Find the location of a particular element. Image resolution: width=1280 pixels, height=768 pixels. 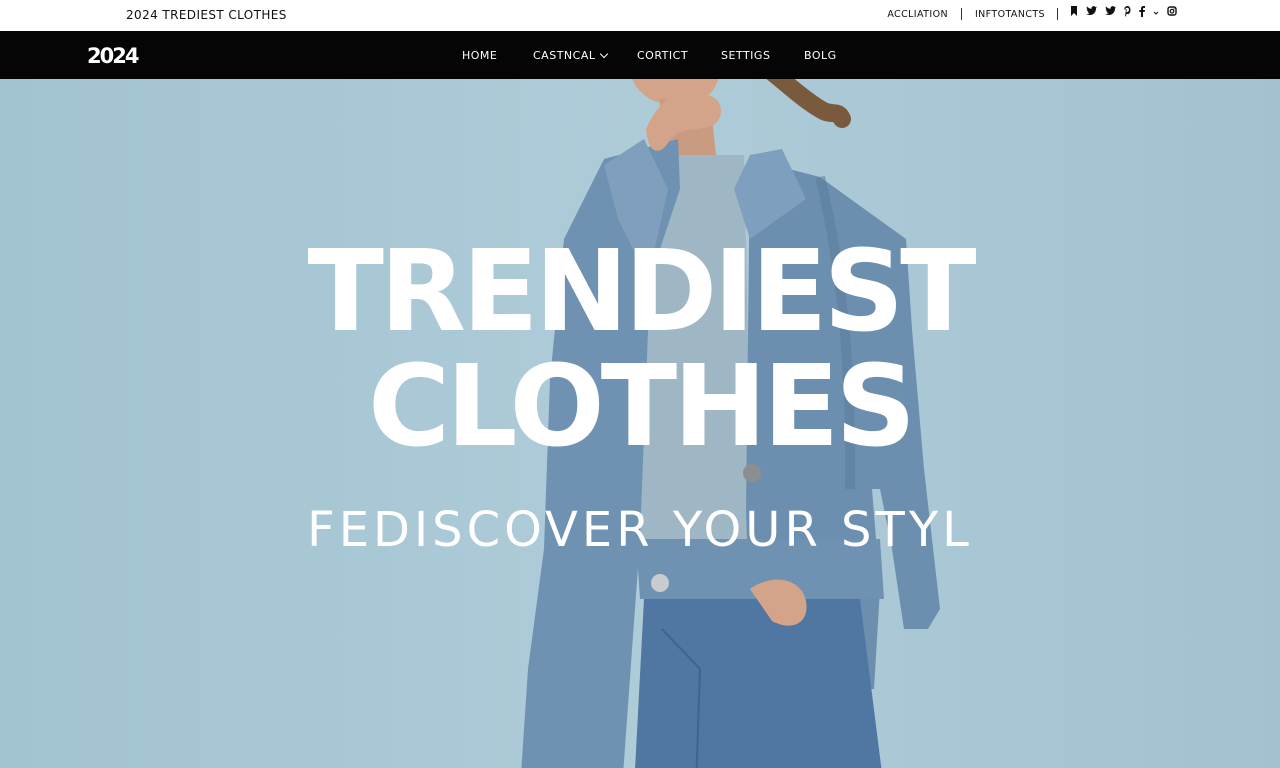

main-nav: HOME CASTNCAL CORTICT SETTIGS BOLG is located at coordinates (640, 55).